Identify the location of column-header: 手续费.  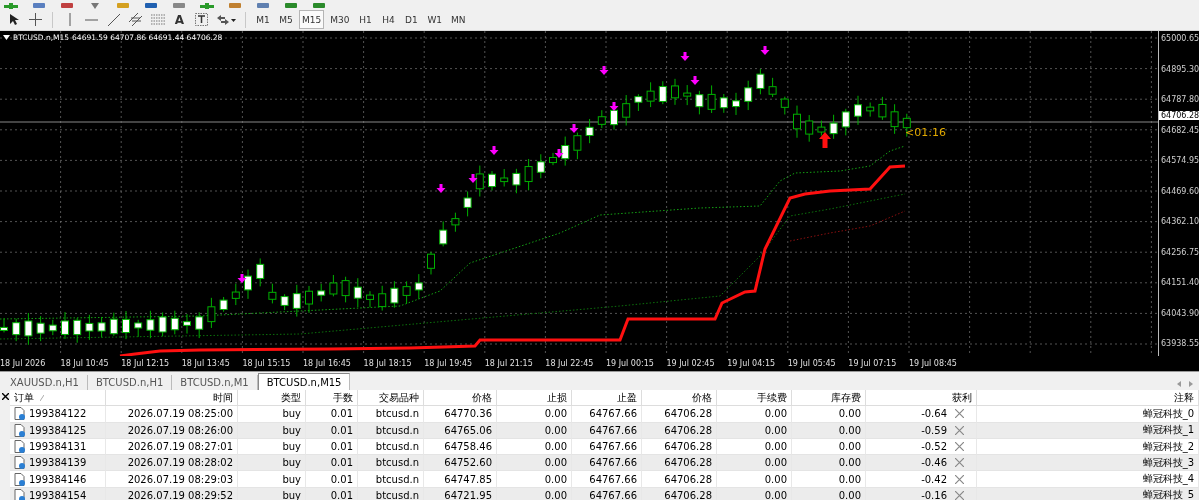
(754, 398).